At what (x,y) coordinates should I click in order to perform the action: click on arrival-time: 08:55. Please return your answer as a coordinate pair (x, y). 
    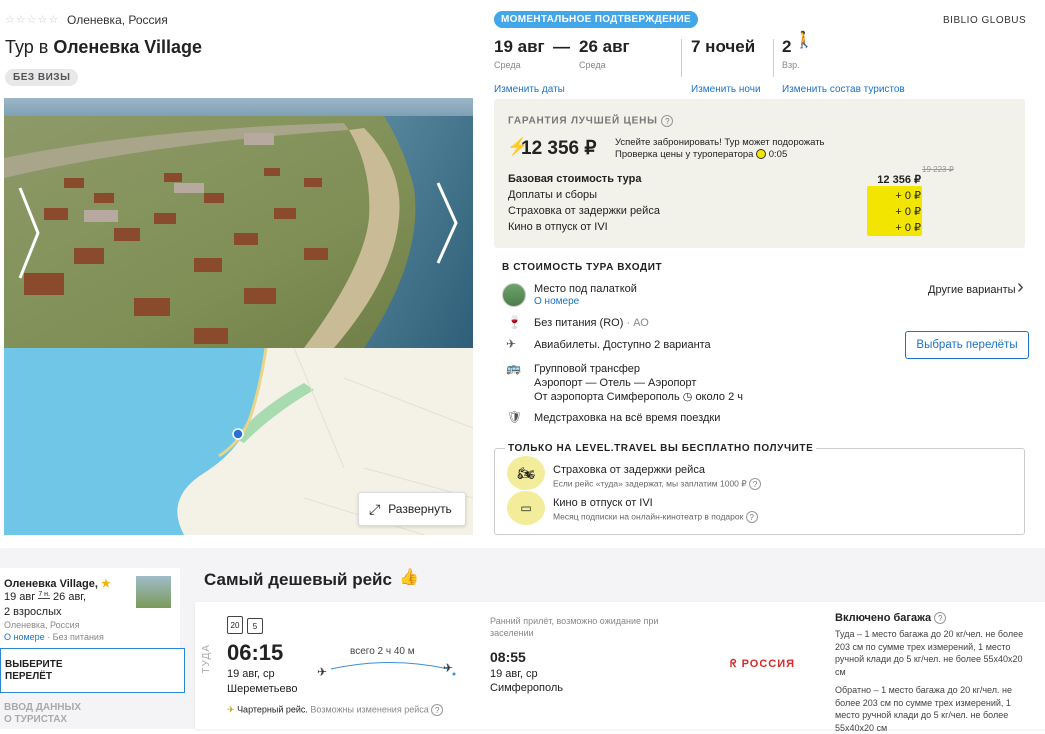
    Looking at the image, I should click on (508, 657).